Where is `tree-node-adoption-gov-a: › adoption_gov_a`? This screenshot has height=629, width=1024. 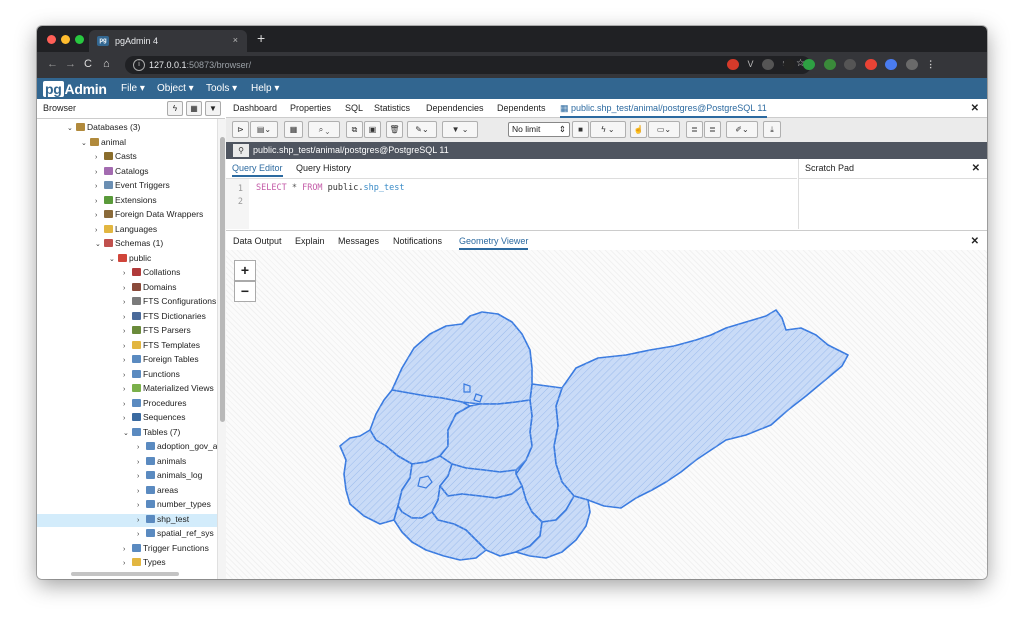
tree-node-adoption-gov-a: › adoption_gov_a is located at coordinates (177, 447).